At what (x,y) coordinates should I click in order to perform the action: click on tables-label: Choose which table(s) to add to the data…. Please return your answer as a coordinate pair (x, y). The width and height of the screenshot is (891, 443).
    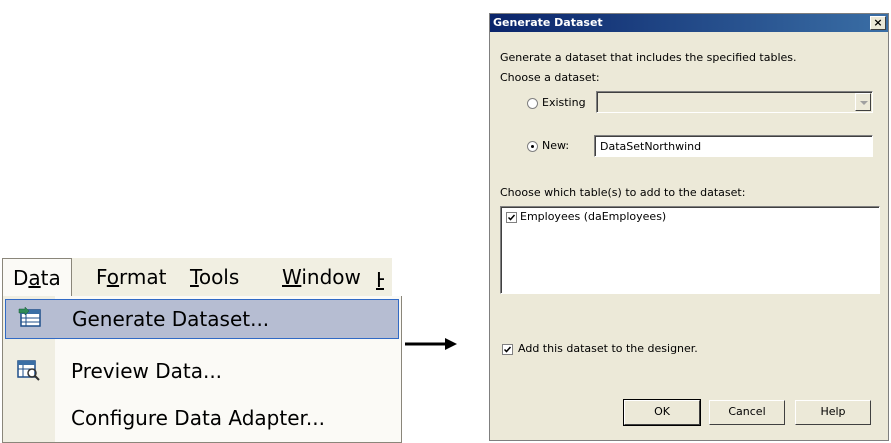
    Looking at the image, I should click on (623, 192).